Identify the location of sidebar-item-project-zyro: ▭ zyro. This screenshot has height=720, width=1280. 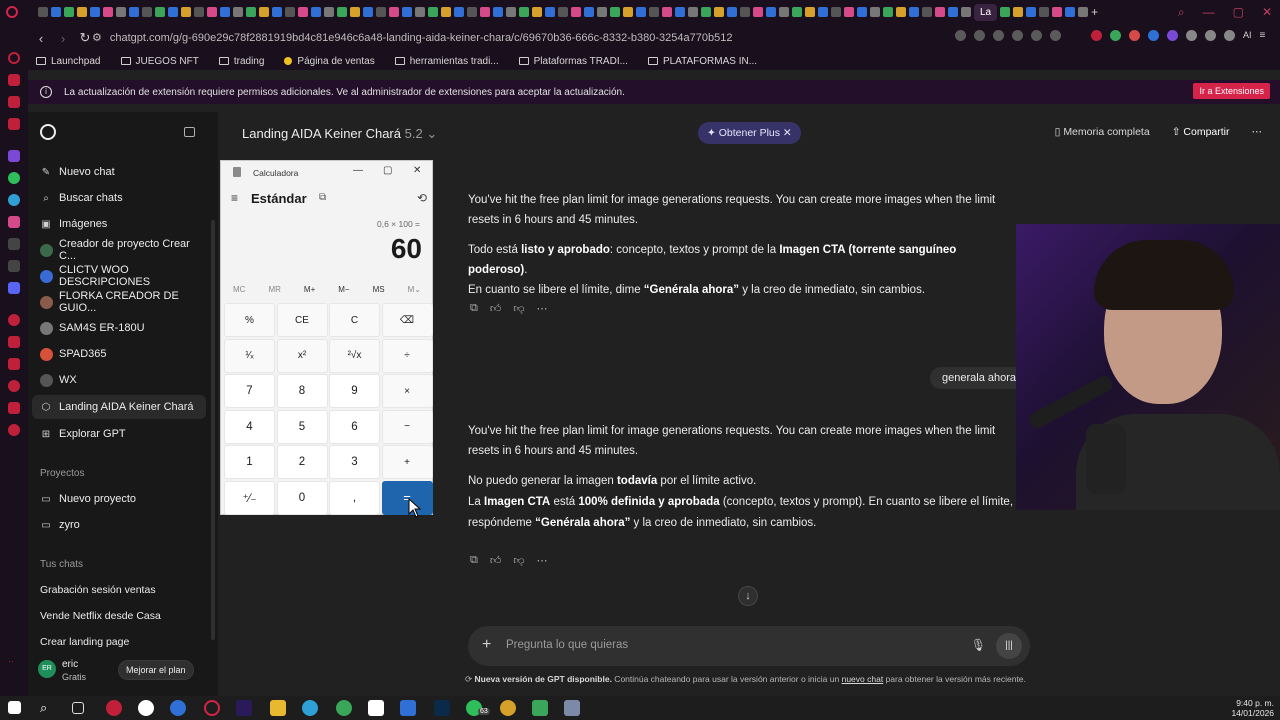
(119, 525).